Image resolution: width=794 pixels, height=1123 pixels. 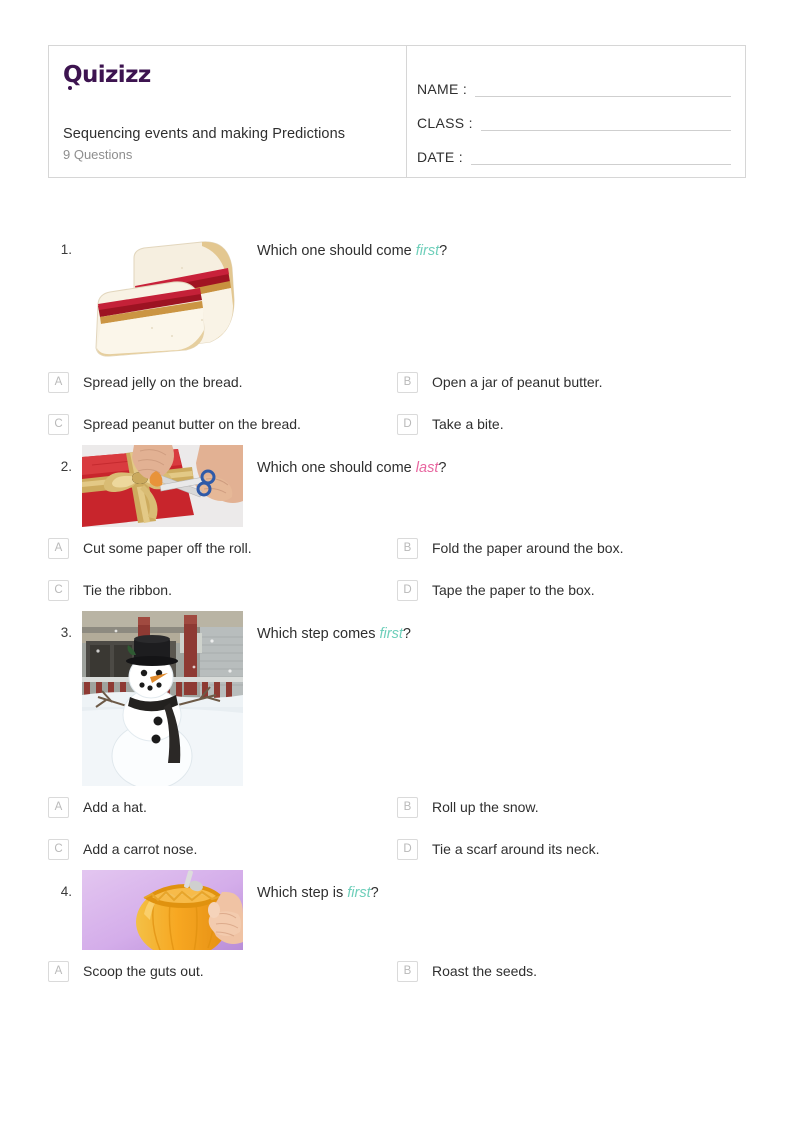 I want to click on pumpkin-carving-illustration, so click(x=162, y=910).